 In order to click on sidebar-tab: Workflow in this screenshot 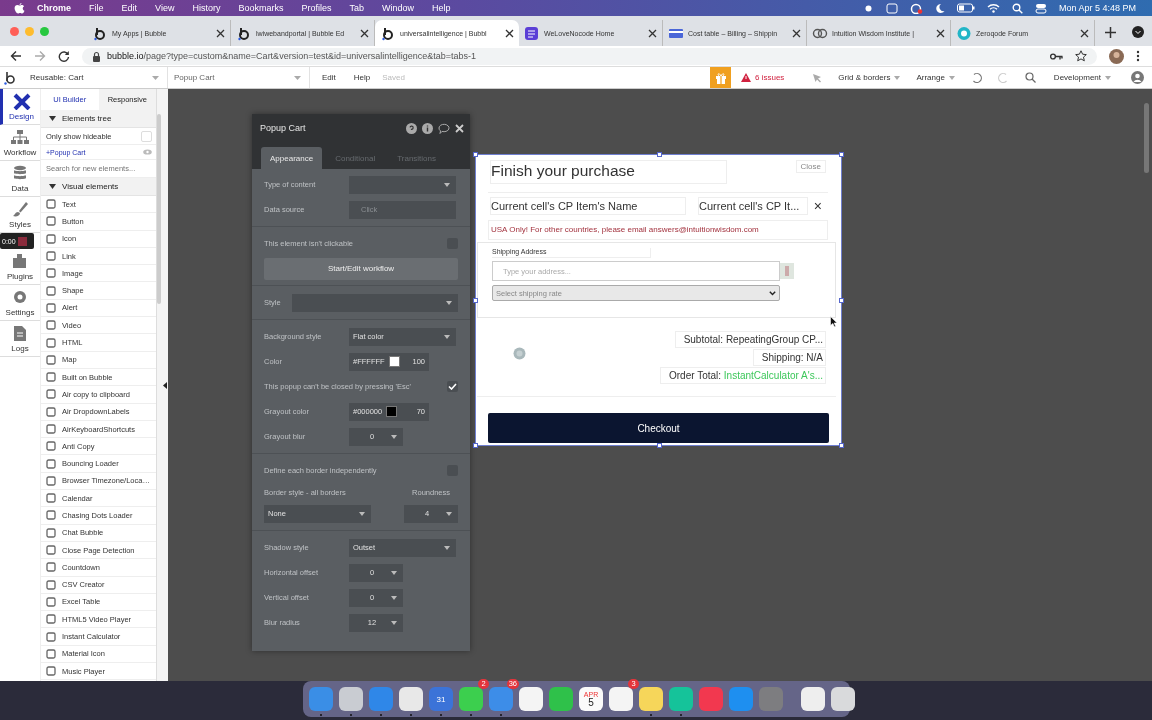, I will do `click(20, 143)`.